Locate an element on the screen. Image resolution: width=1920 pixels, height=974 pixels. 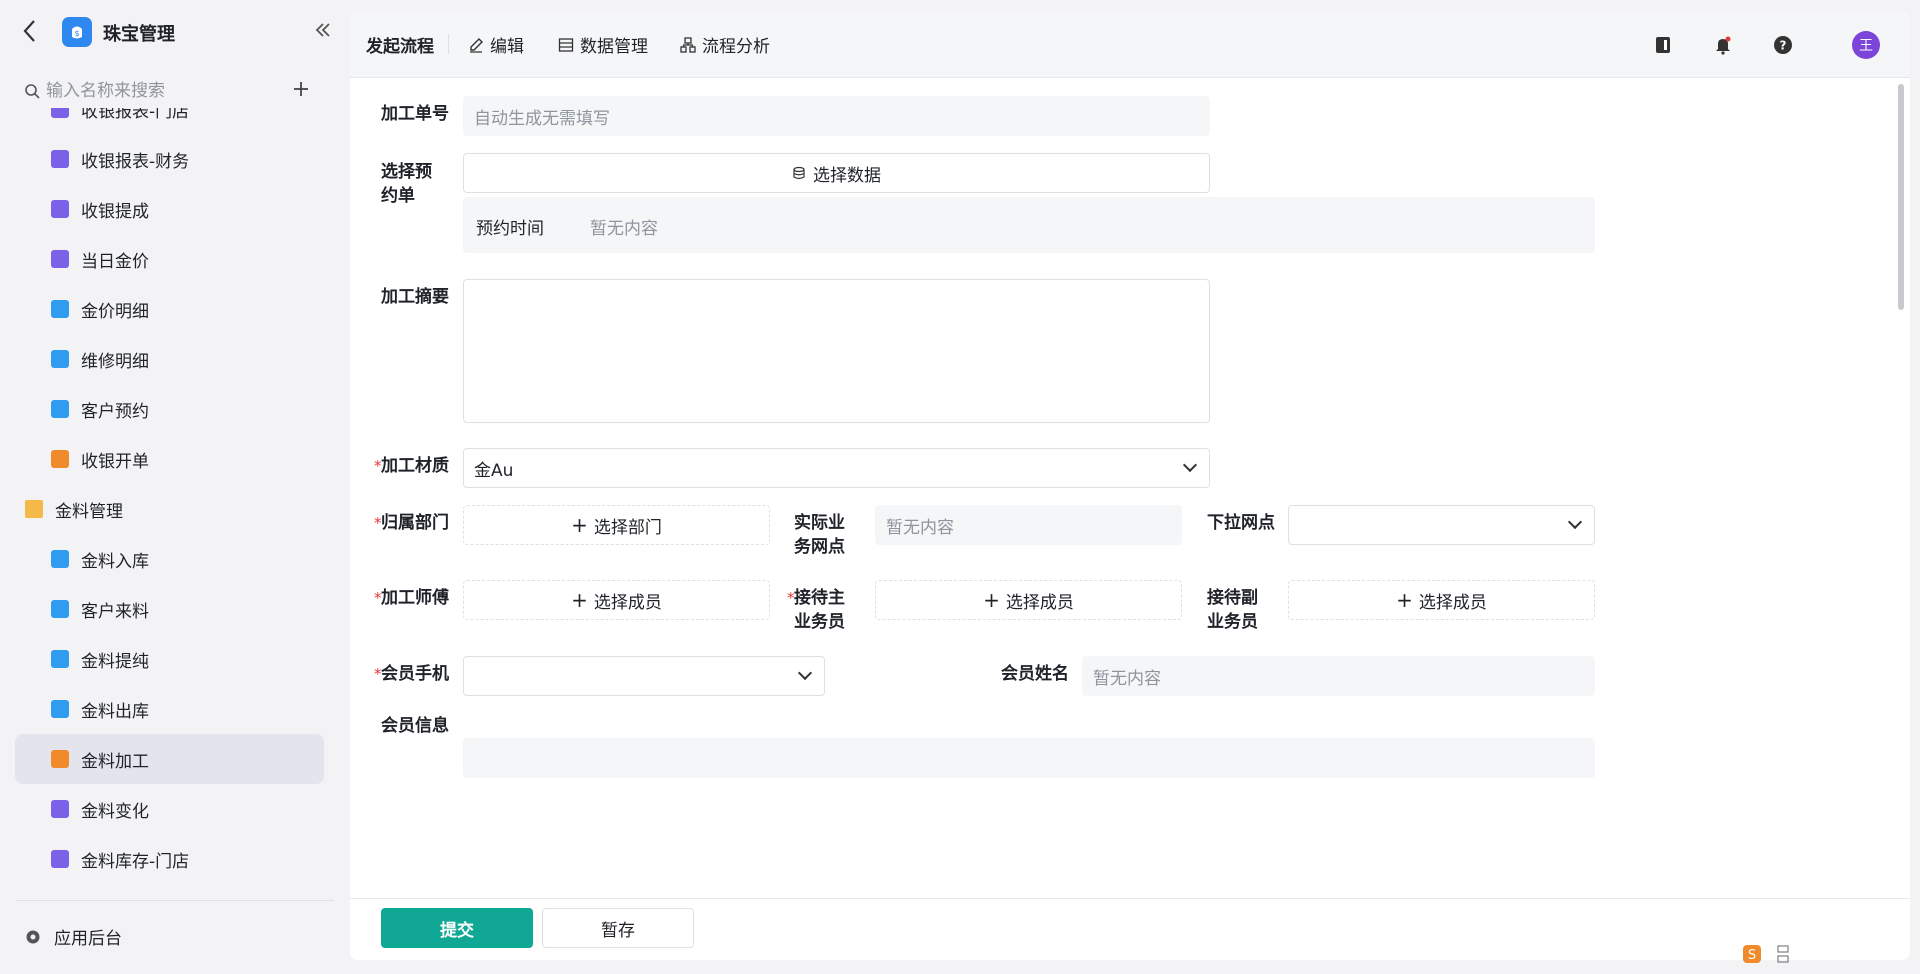
search-input is located at coordinates (146, 91).